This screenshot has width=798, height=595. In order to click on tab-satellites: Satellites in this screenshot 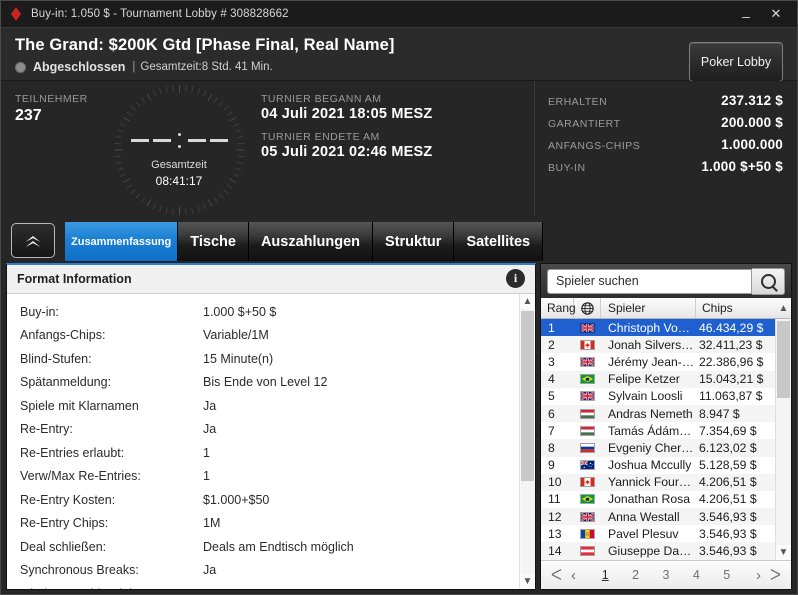, I will do `click(499, 241)`.